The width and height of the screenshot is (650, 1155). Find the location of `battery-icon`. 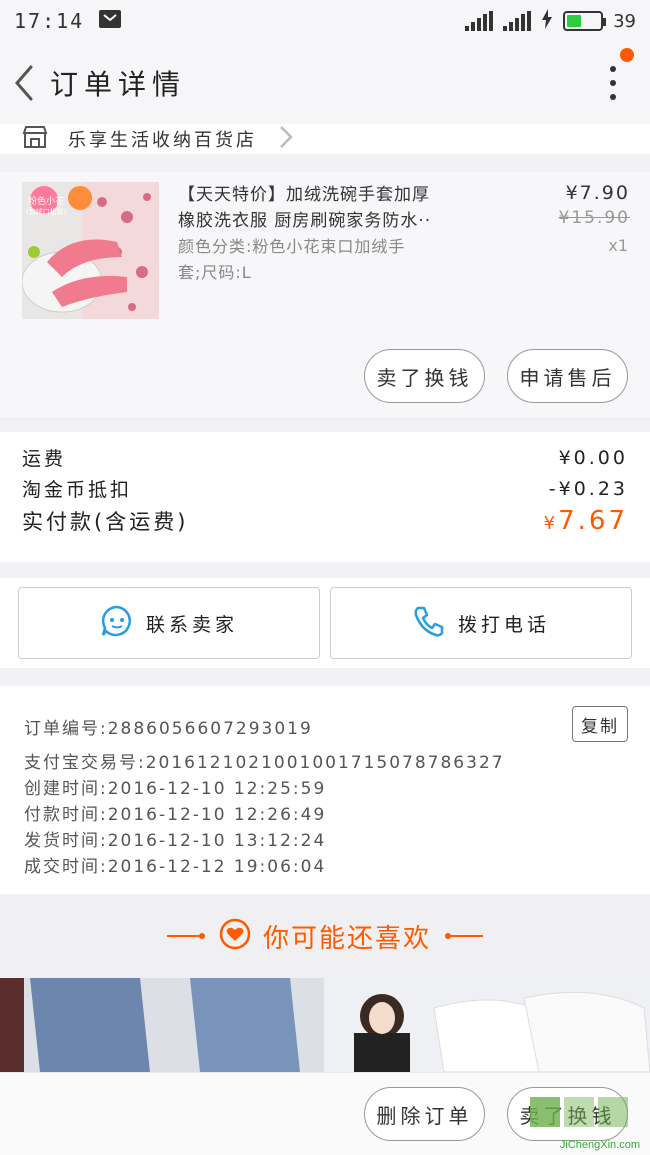

battery-icon is located at coordinates (585, 21).